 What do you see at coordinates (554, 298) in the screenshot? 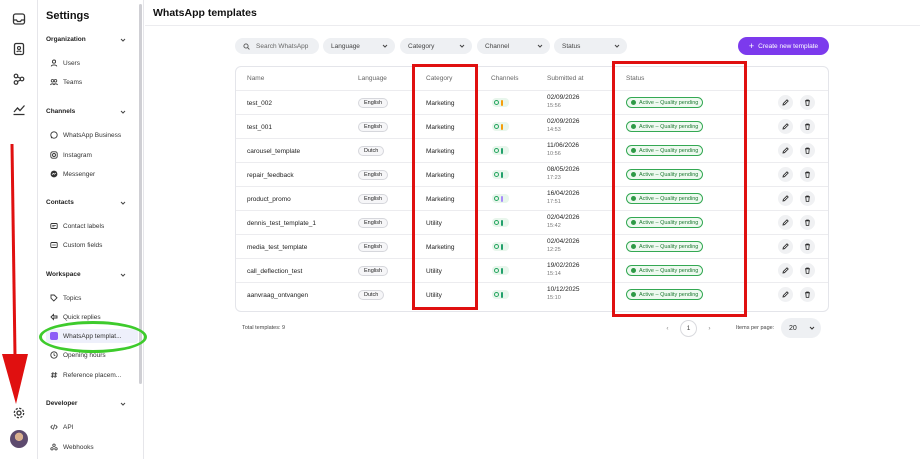
I see `submitted-time: 15:10` at bounding box center [554, 298].